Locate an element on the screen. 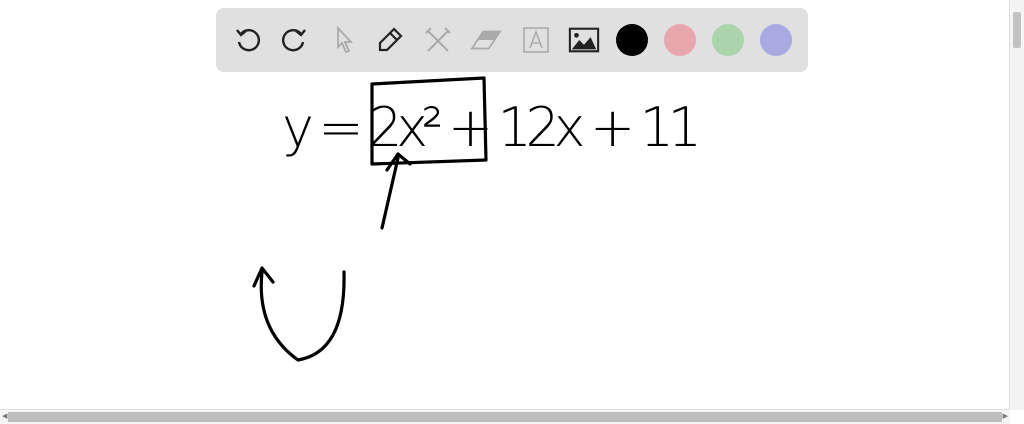  horizontal-scrollbar: ◀ ▶ is located at coordinates (505, 416).